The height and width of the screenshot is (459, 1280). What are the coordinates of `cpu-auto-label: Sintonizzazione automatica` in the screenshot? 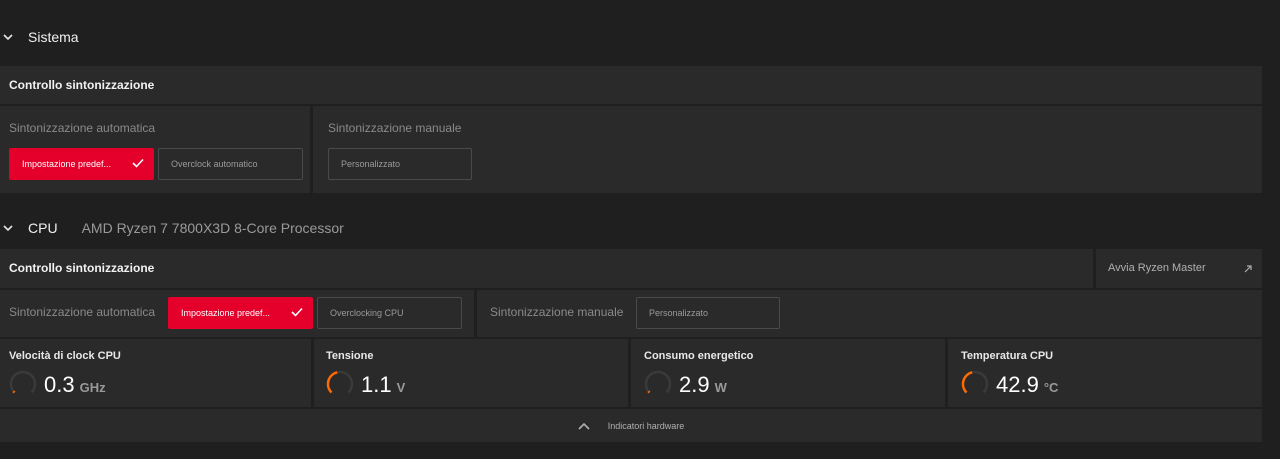 It's located at (82, 312).